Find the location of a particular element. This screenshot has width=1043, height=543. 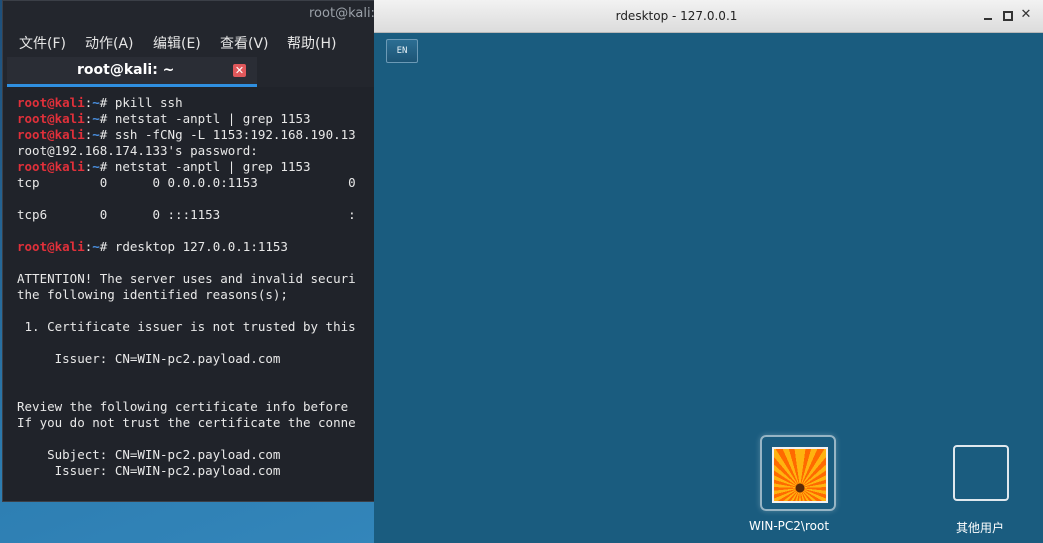

terminal-line: tcp6 0 0 :::1153 : is located at coordinates (196, 215).